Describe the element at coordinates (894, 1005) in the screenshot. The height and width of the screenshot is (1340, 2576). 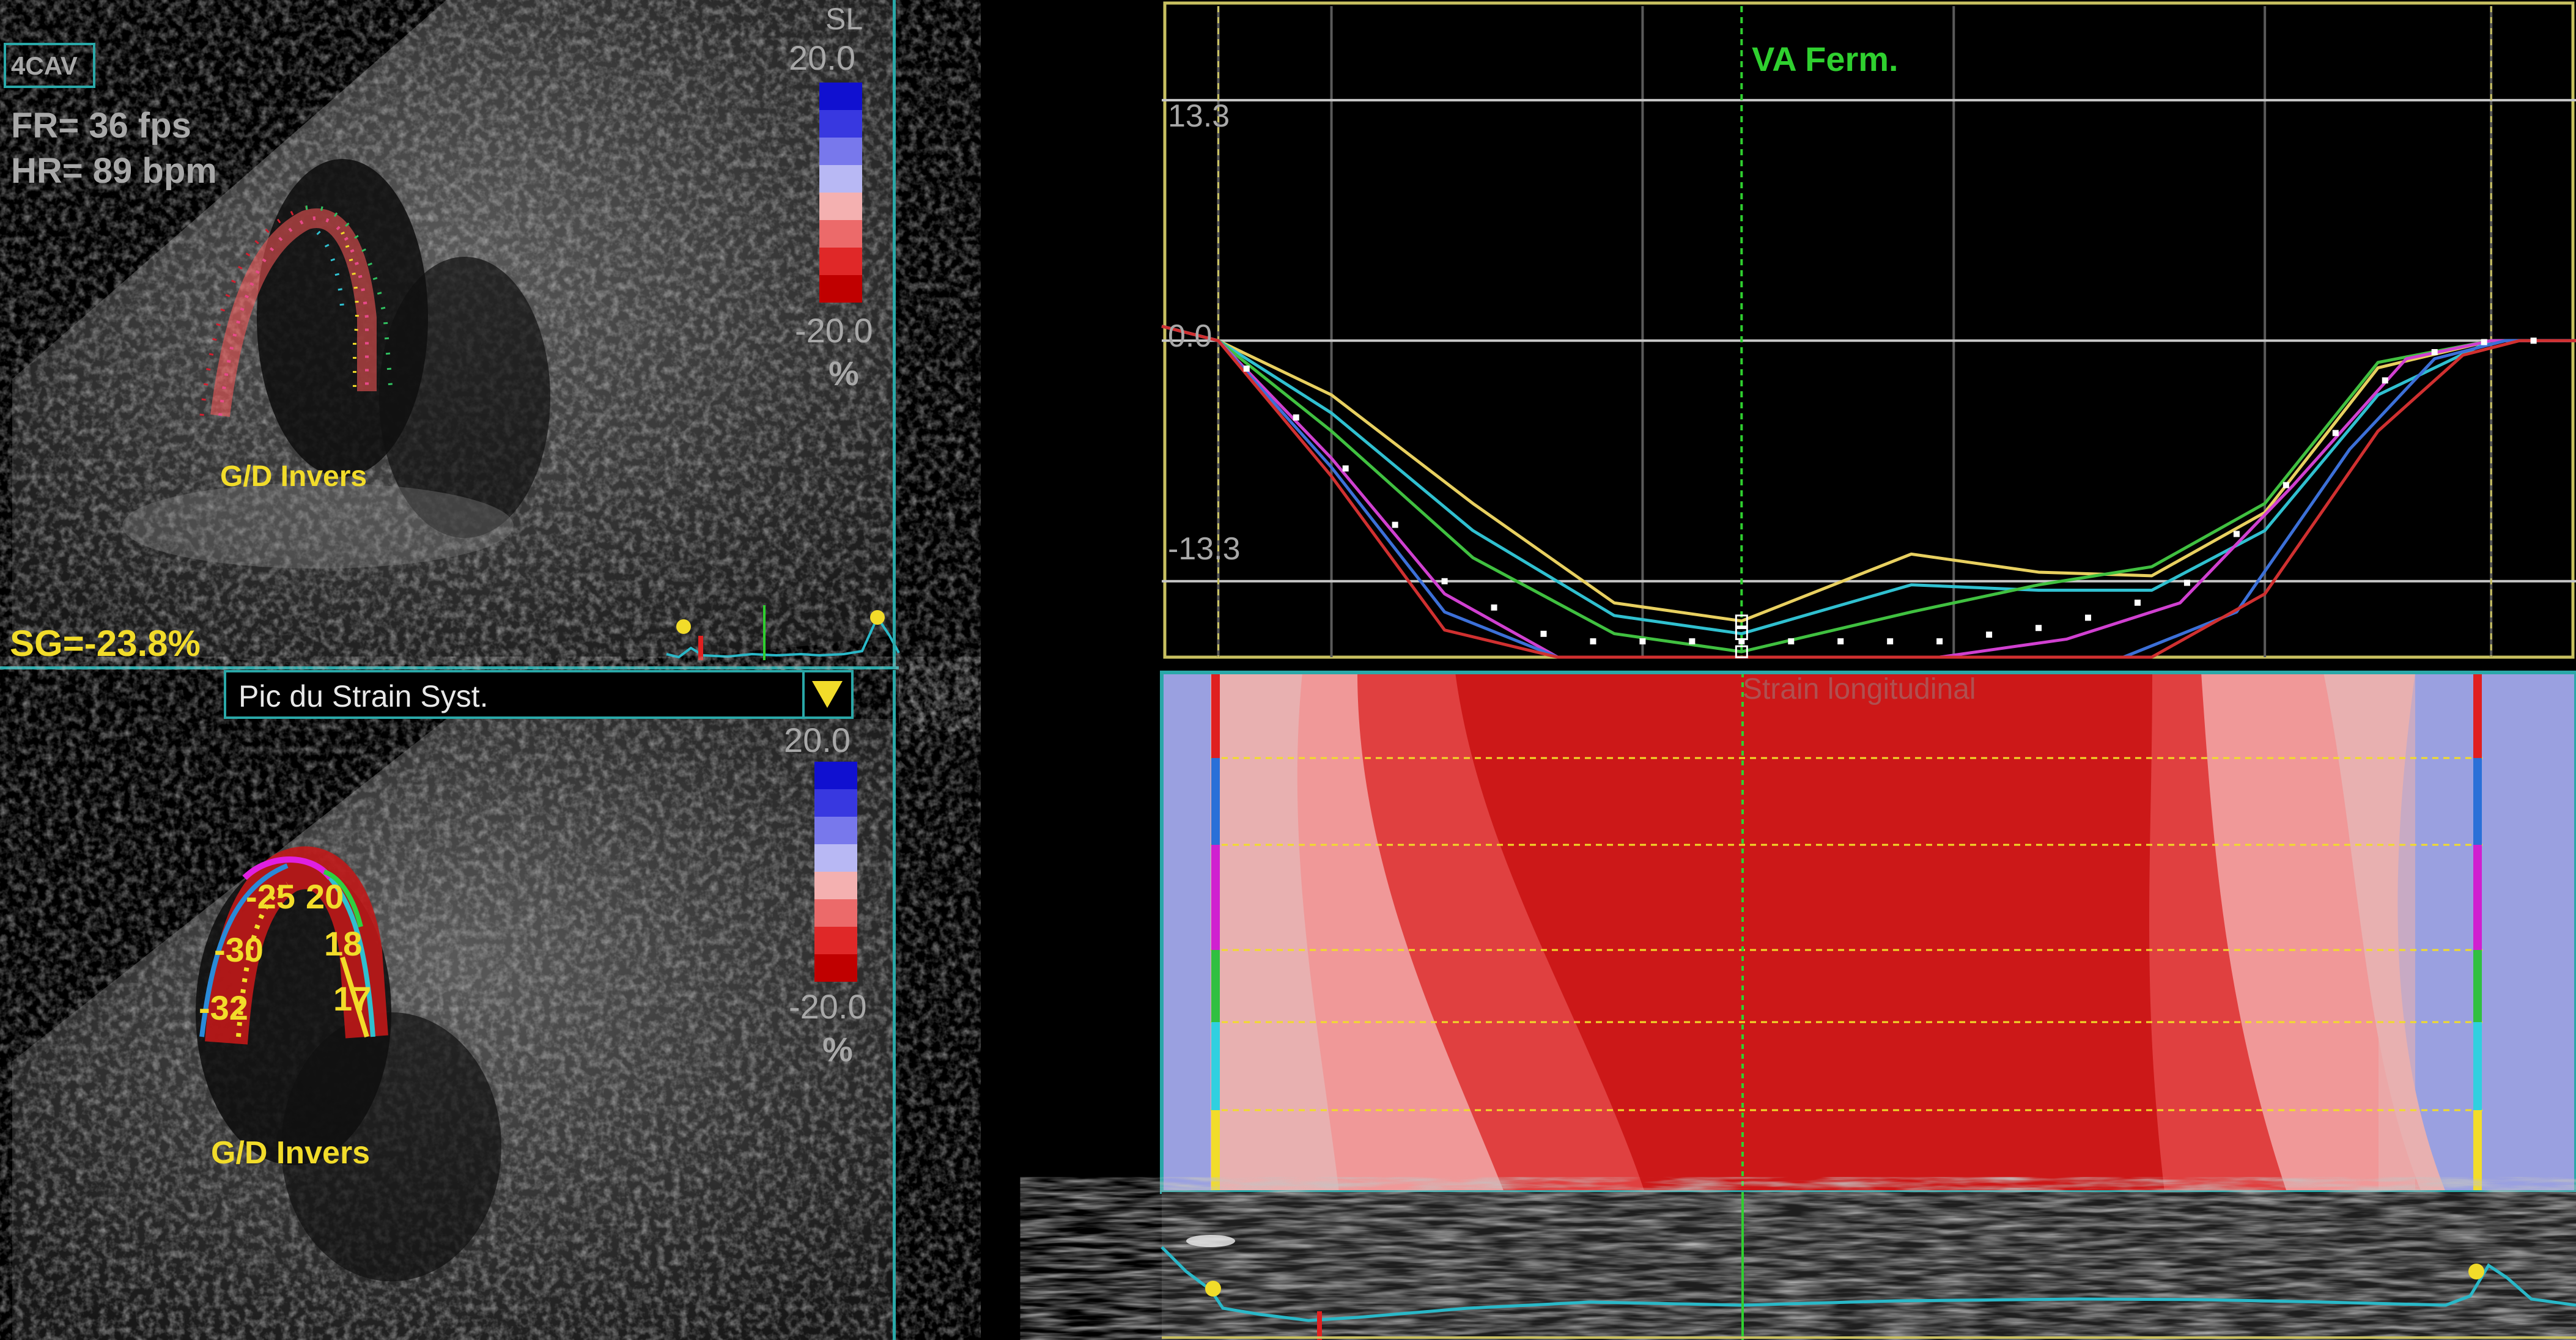
I see `bottom-echo-frame` at that location.